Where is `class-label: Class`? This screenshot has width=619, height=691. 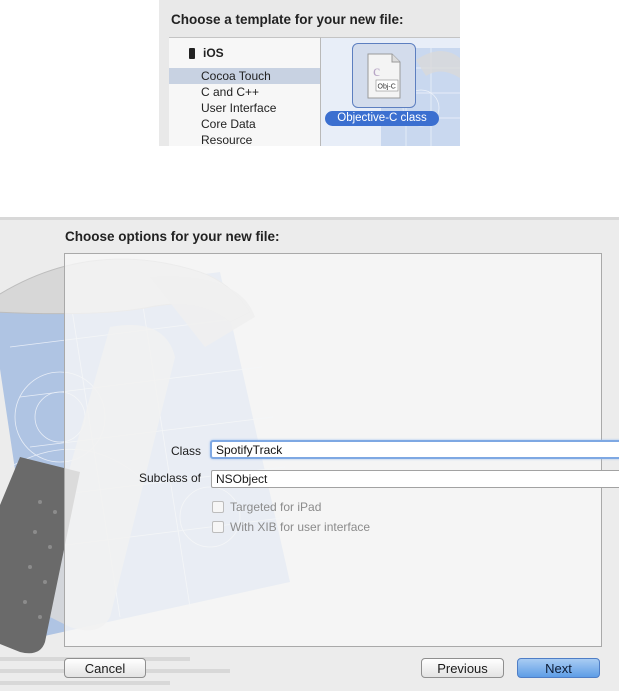 class-label: Class is located at coordinates (185, 451).